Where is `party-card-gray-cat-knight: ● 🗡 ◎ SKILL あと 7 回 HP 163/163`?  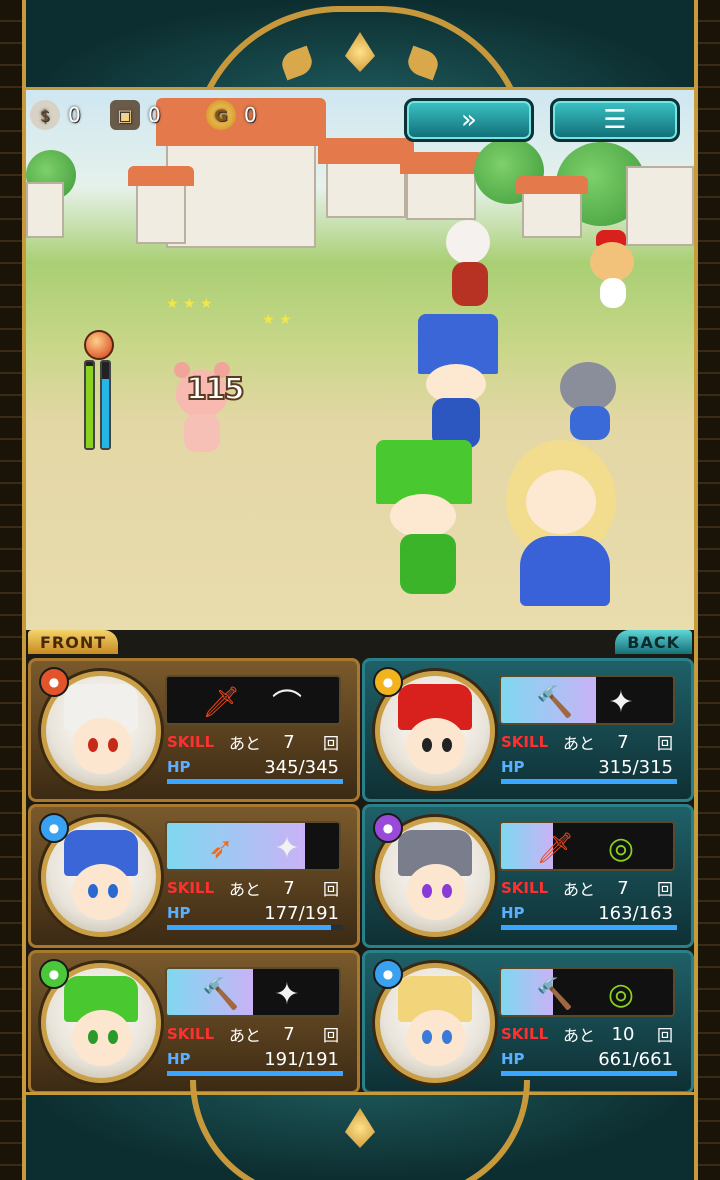
party-card-gray-cat-knight: ● 🗡 ◎ SKILL あと 7 回 HP 163/163 is located at coordinates (528, 876).